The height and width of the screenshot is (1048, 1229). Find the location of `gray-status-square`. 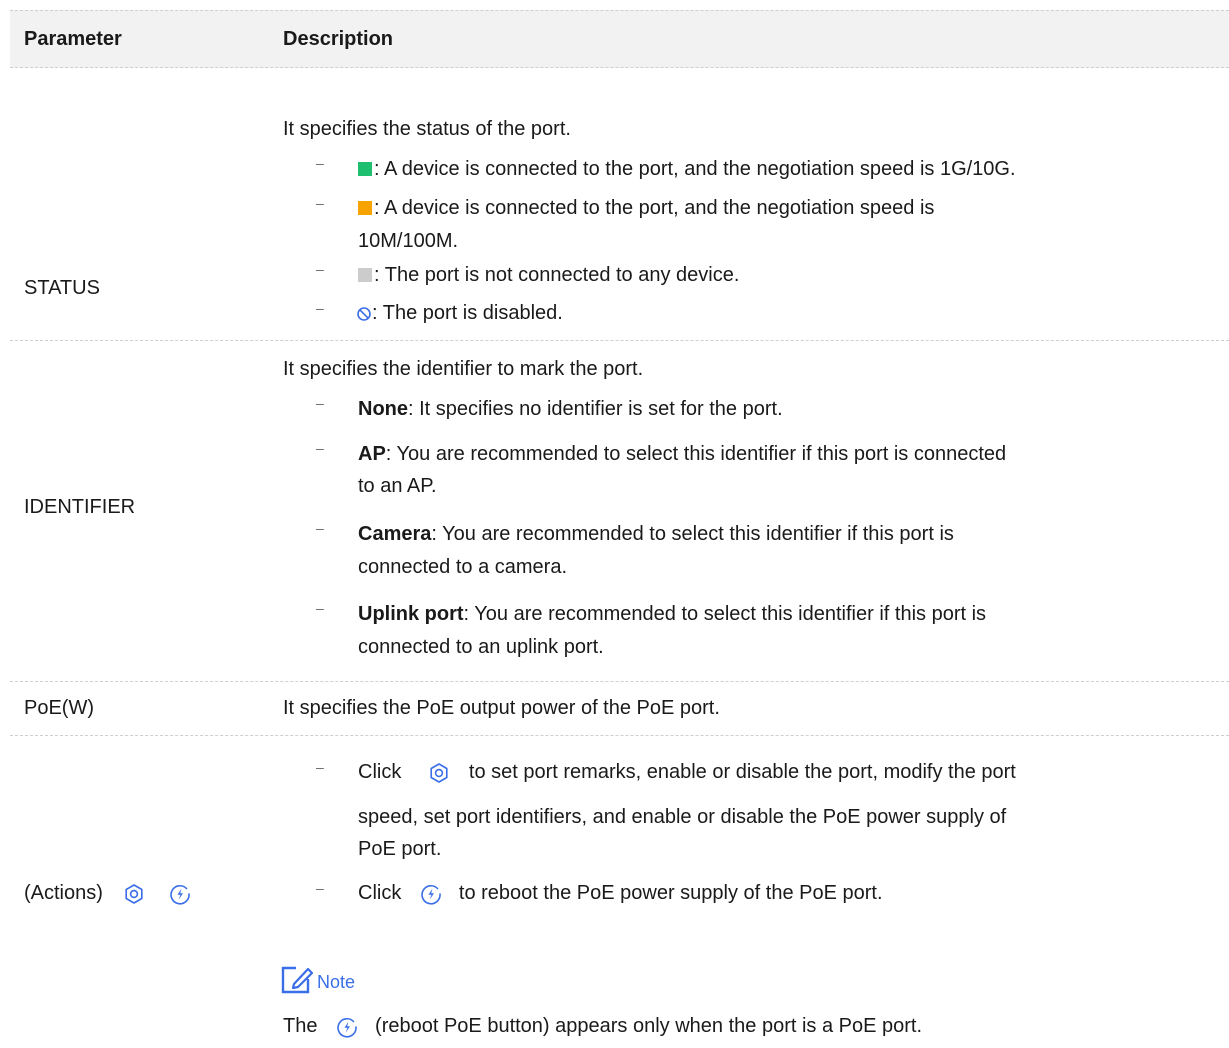

gray-status-square is located at coordinates (365, 275).